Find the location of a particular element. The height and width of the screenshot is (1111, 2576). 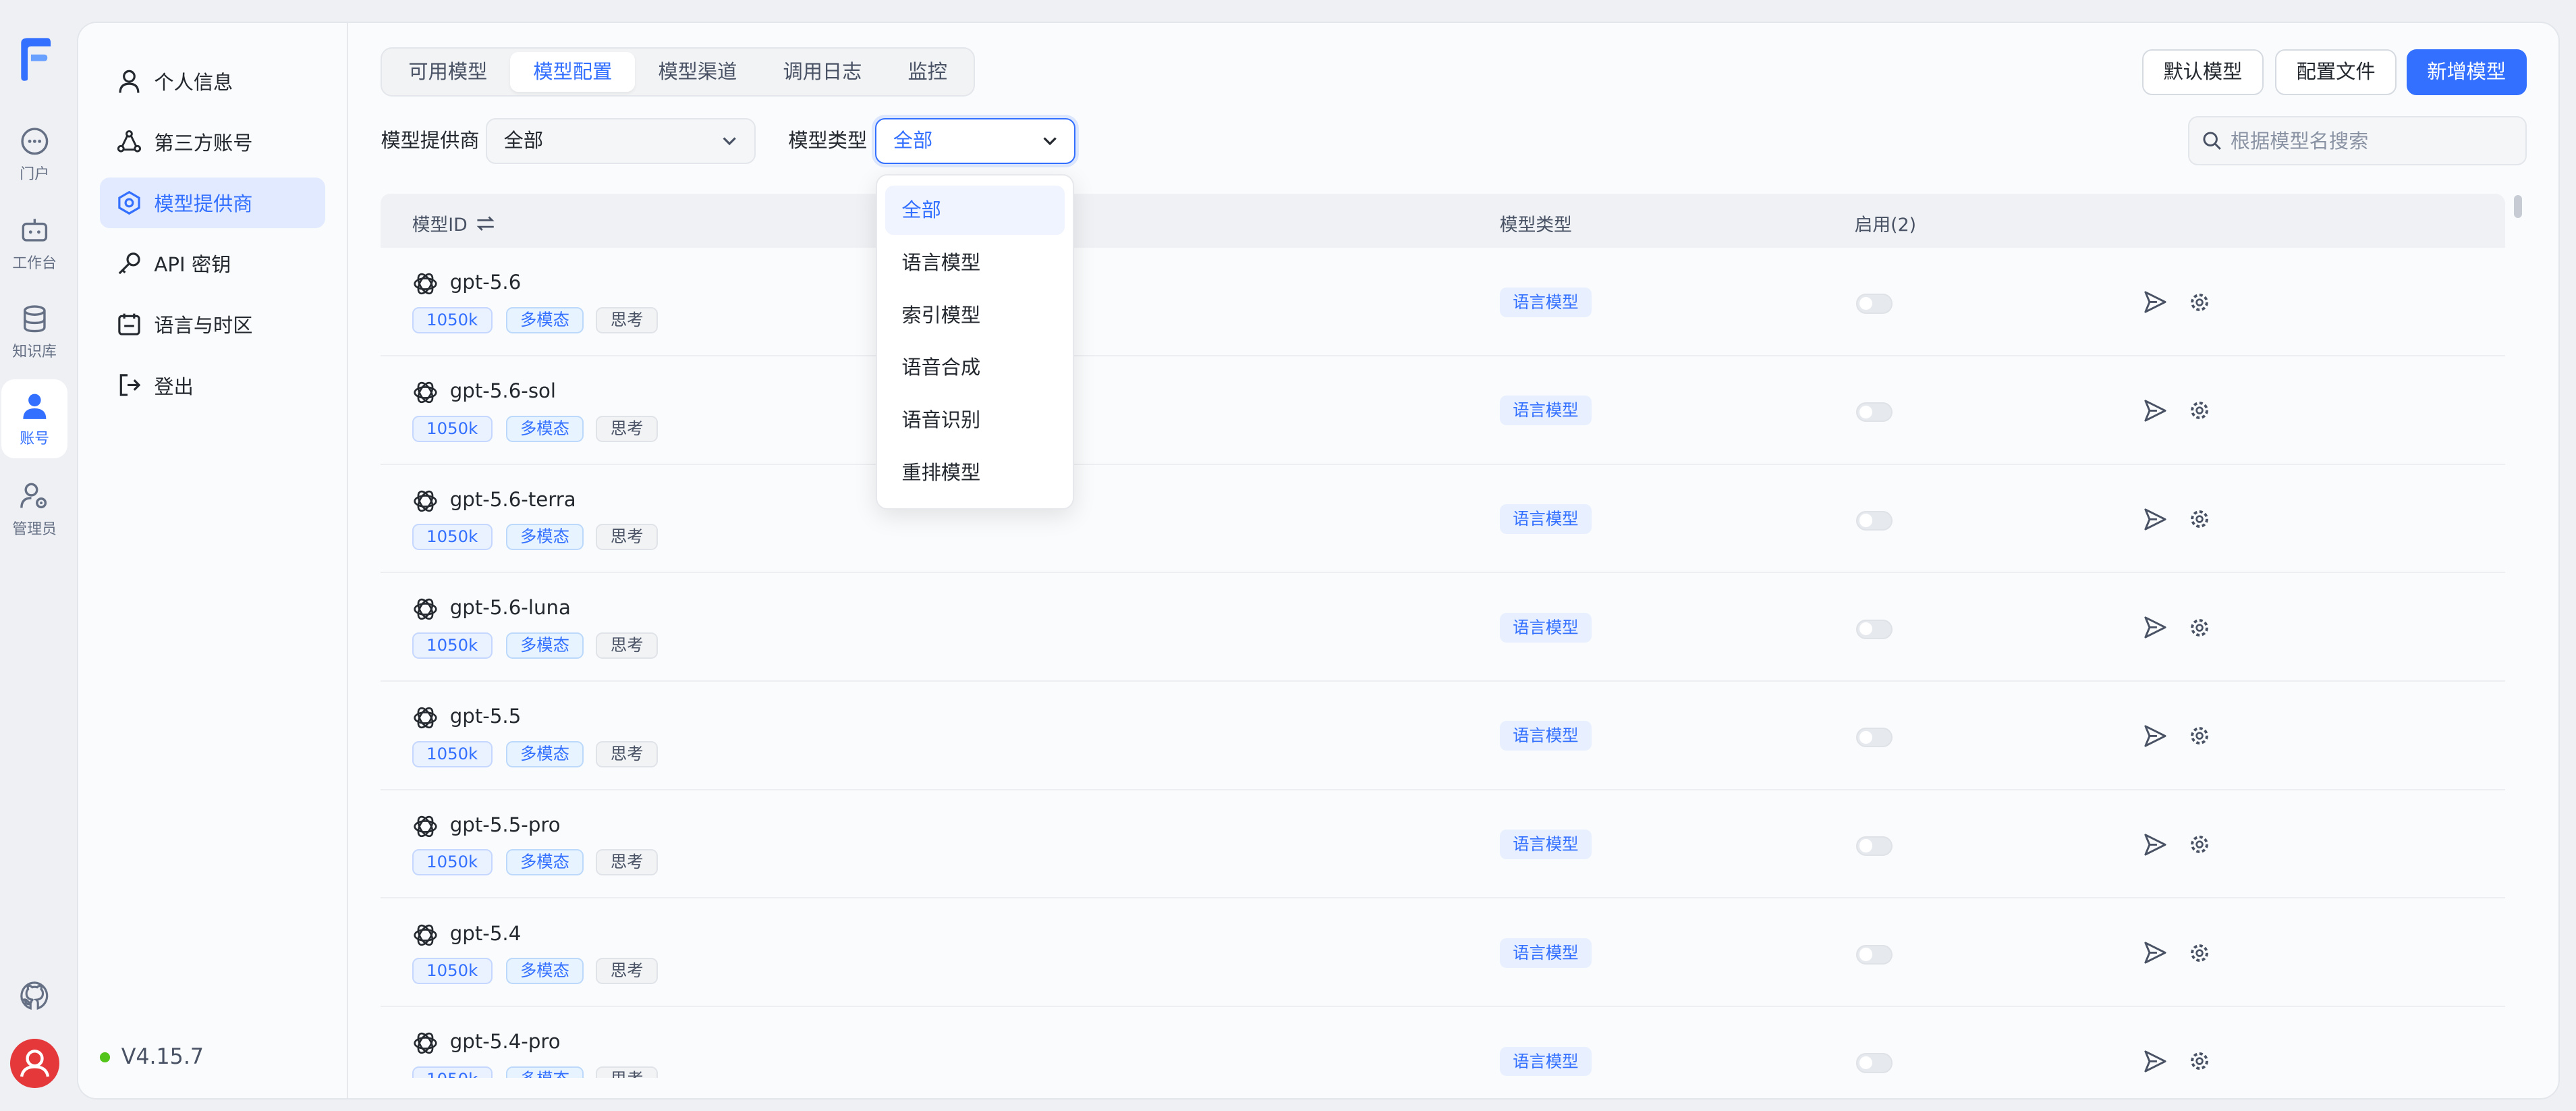

sidebar-item-logout: 登出 is located at coordinates (212, 385).